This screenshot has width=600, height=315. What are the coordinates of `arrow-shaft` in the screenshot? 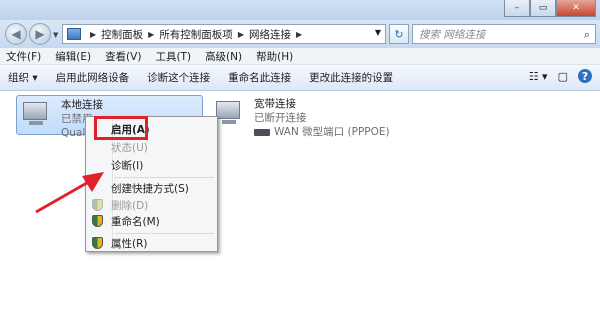 It's located at (64, 196).